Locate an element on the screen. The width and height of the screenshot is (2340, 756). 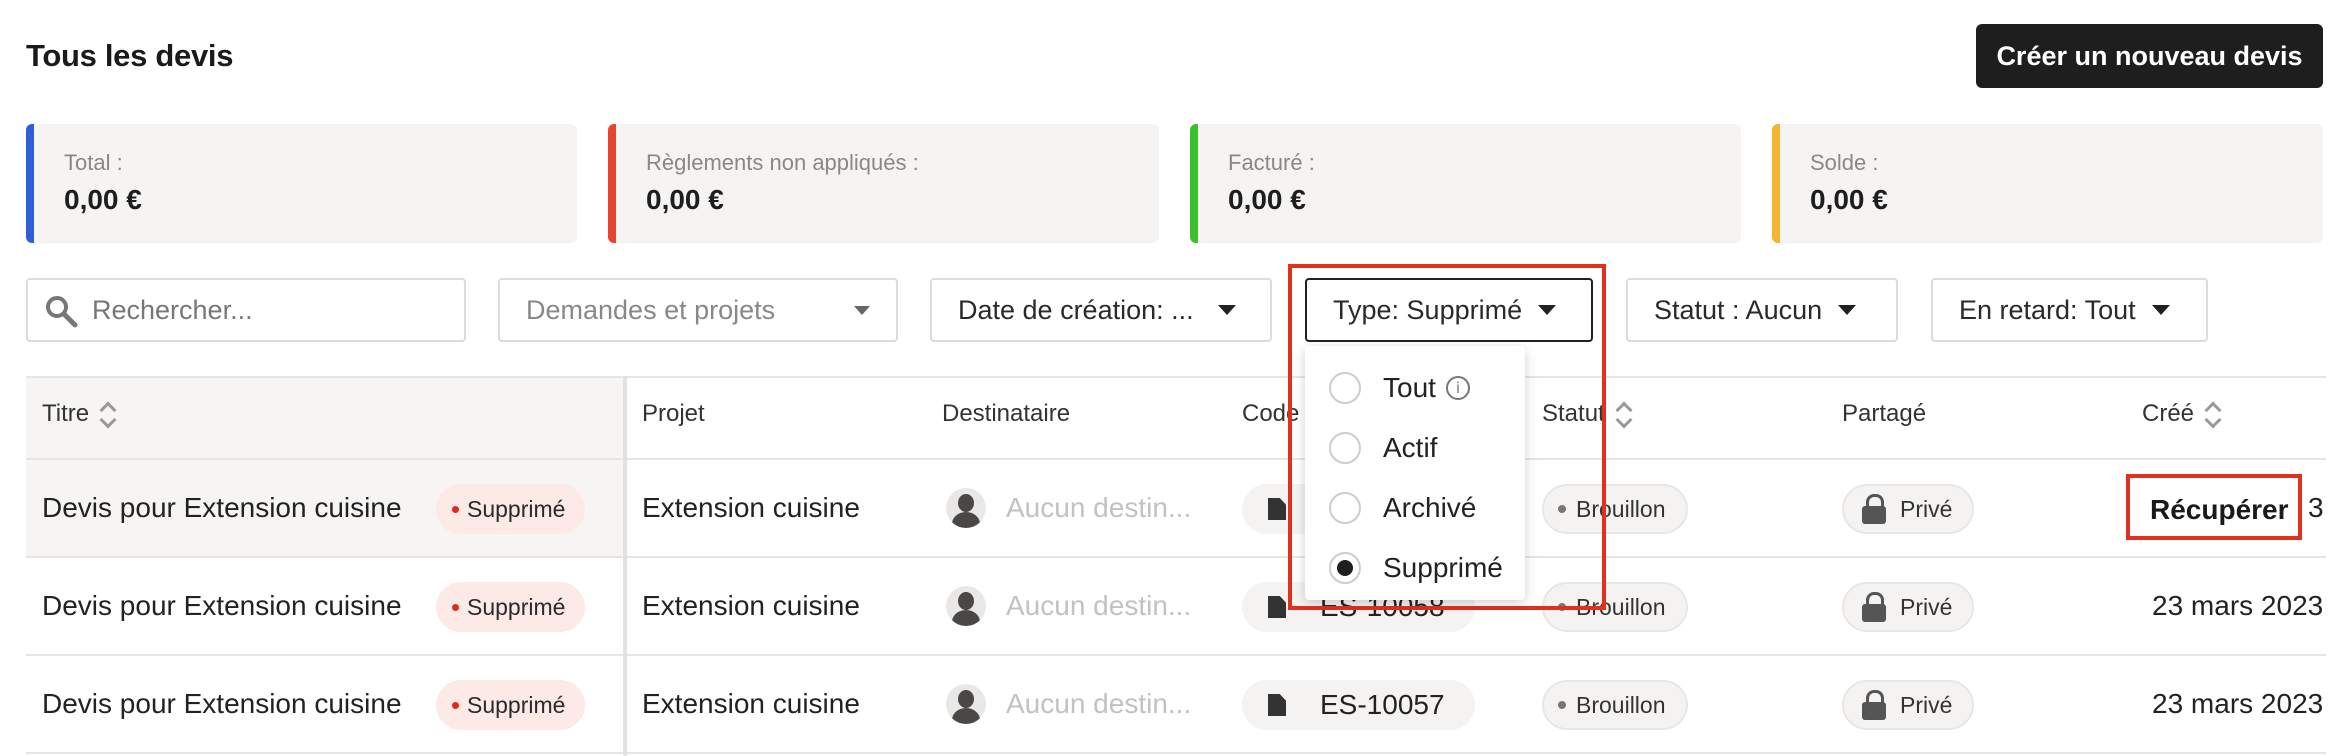
type-option-active: Actif is located at coordinates (1383, 448).